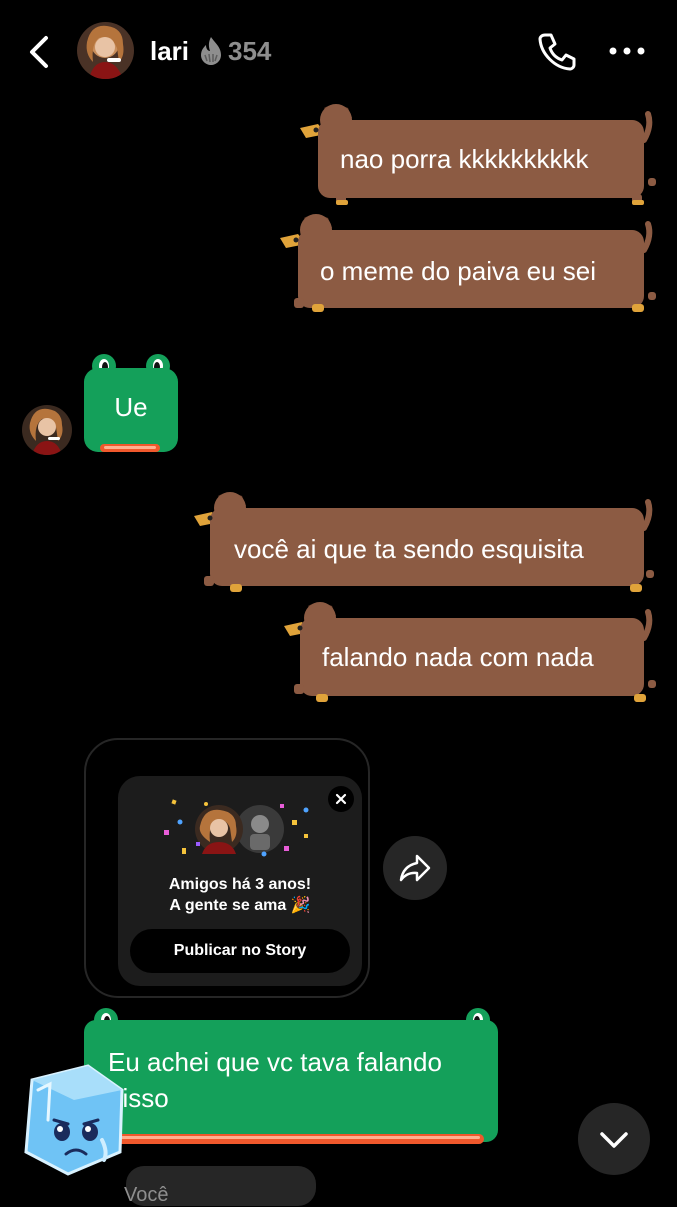 The width and height of the screenshot is (677, 1207). What do you see at coordinates (146, 1195) in the screenshot?
I see `next-message-text: Você` at bounding box center [146, 1195].